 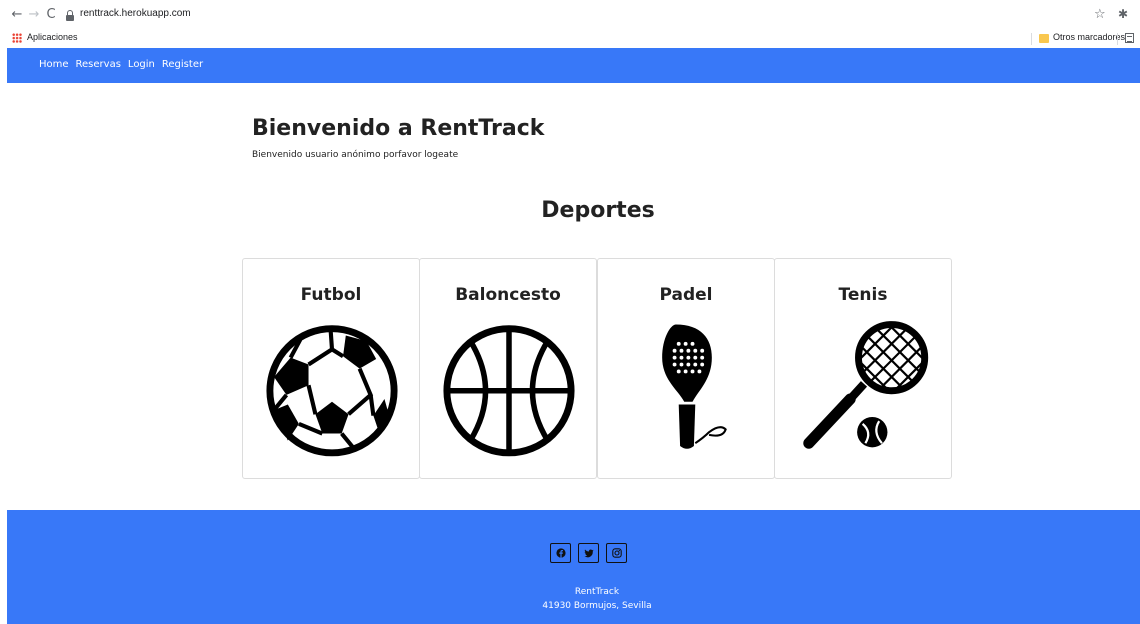 I want to click on url-text: renttrack.herokuapp.com, so click(x=135, y=13).